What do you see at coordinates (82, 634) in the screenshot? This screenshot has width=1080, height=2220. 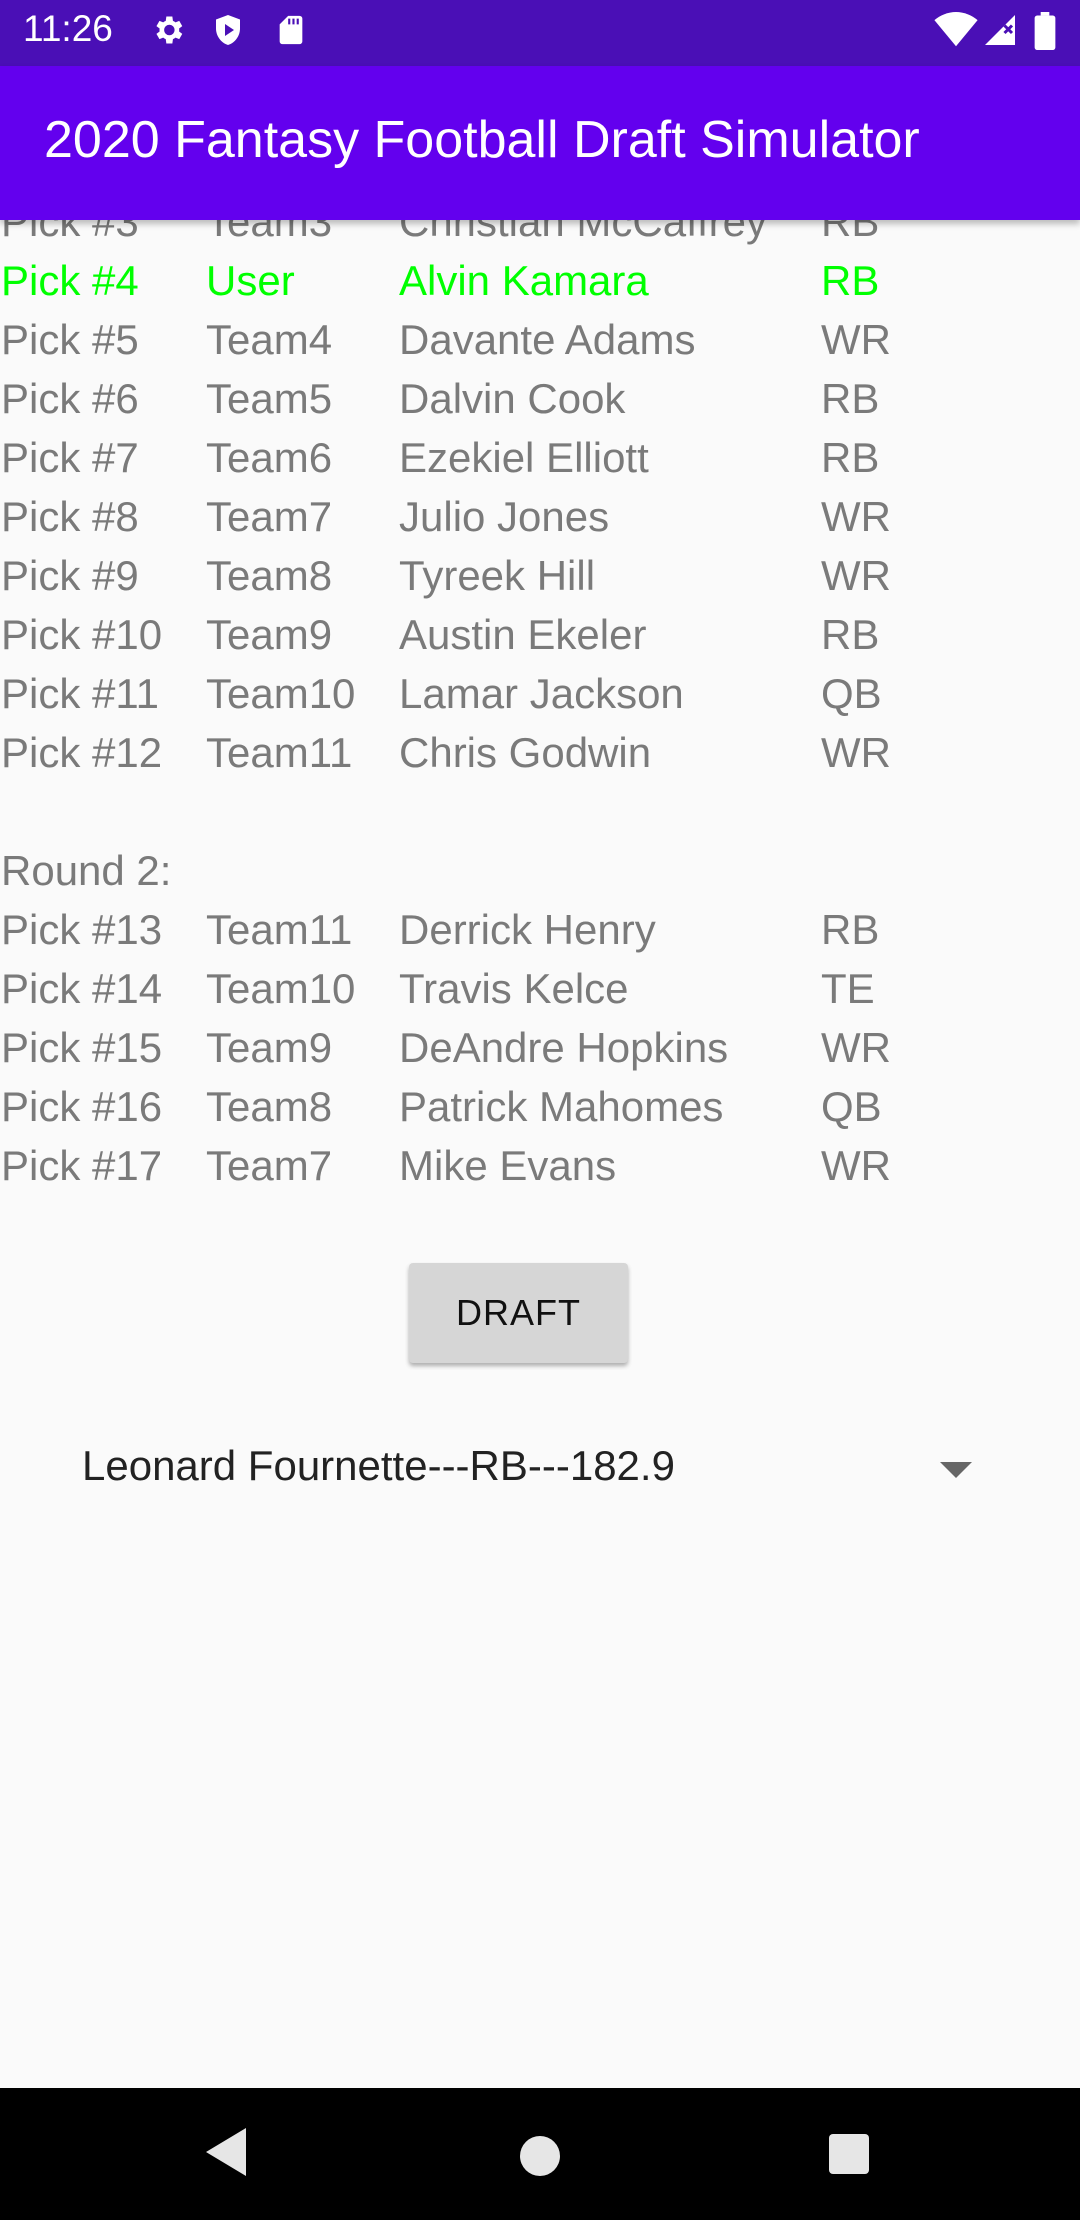 I see `pick-number: Pick #10` at bounding box center [82, 634].